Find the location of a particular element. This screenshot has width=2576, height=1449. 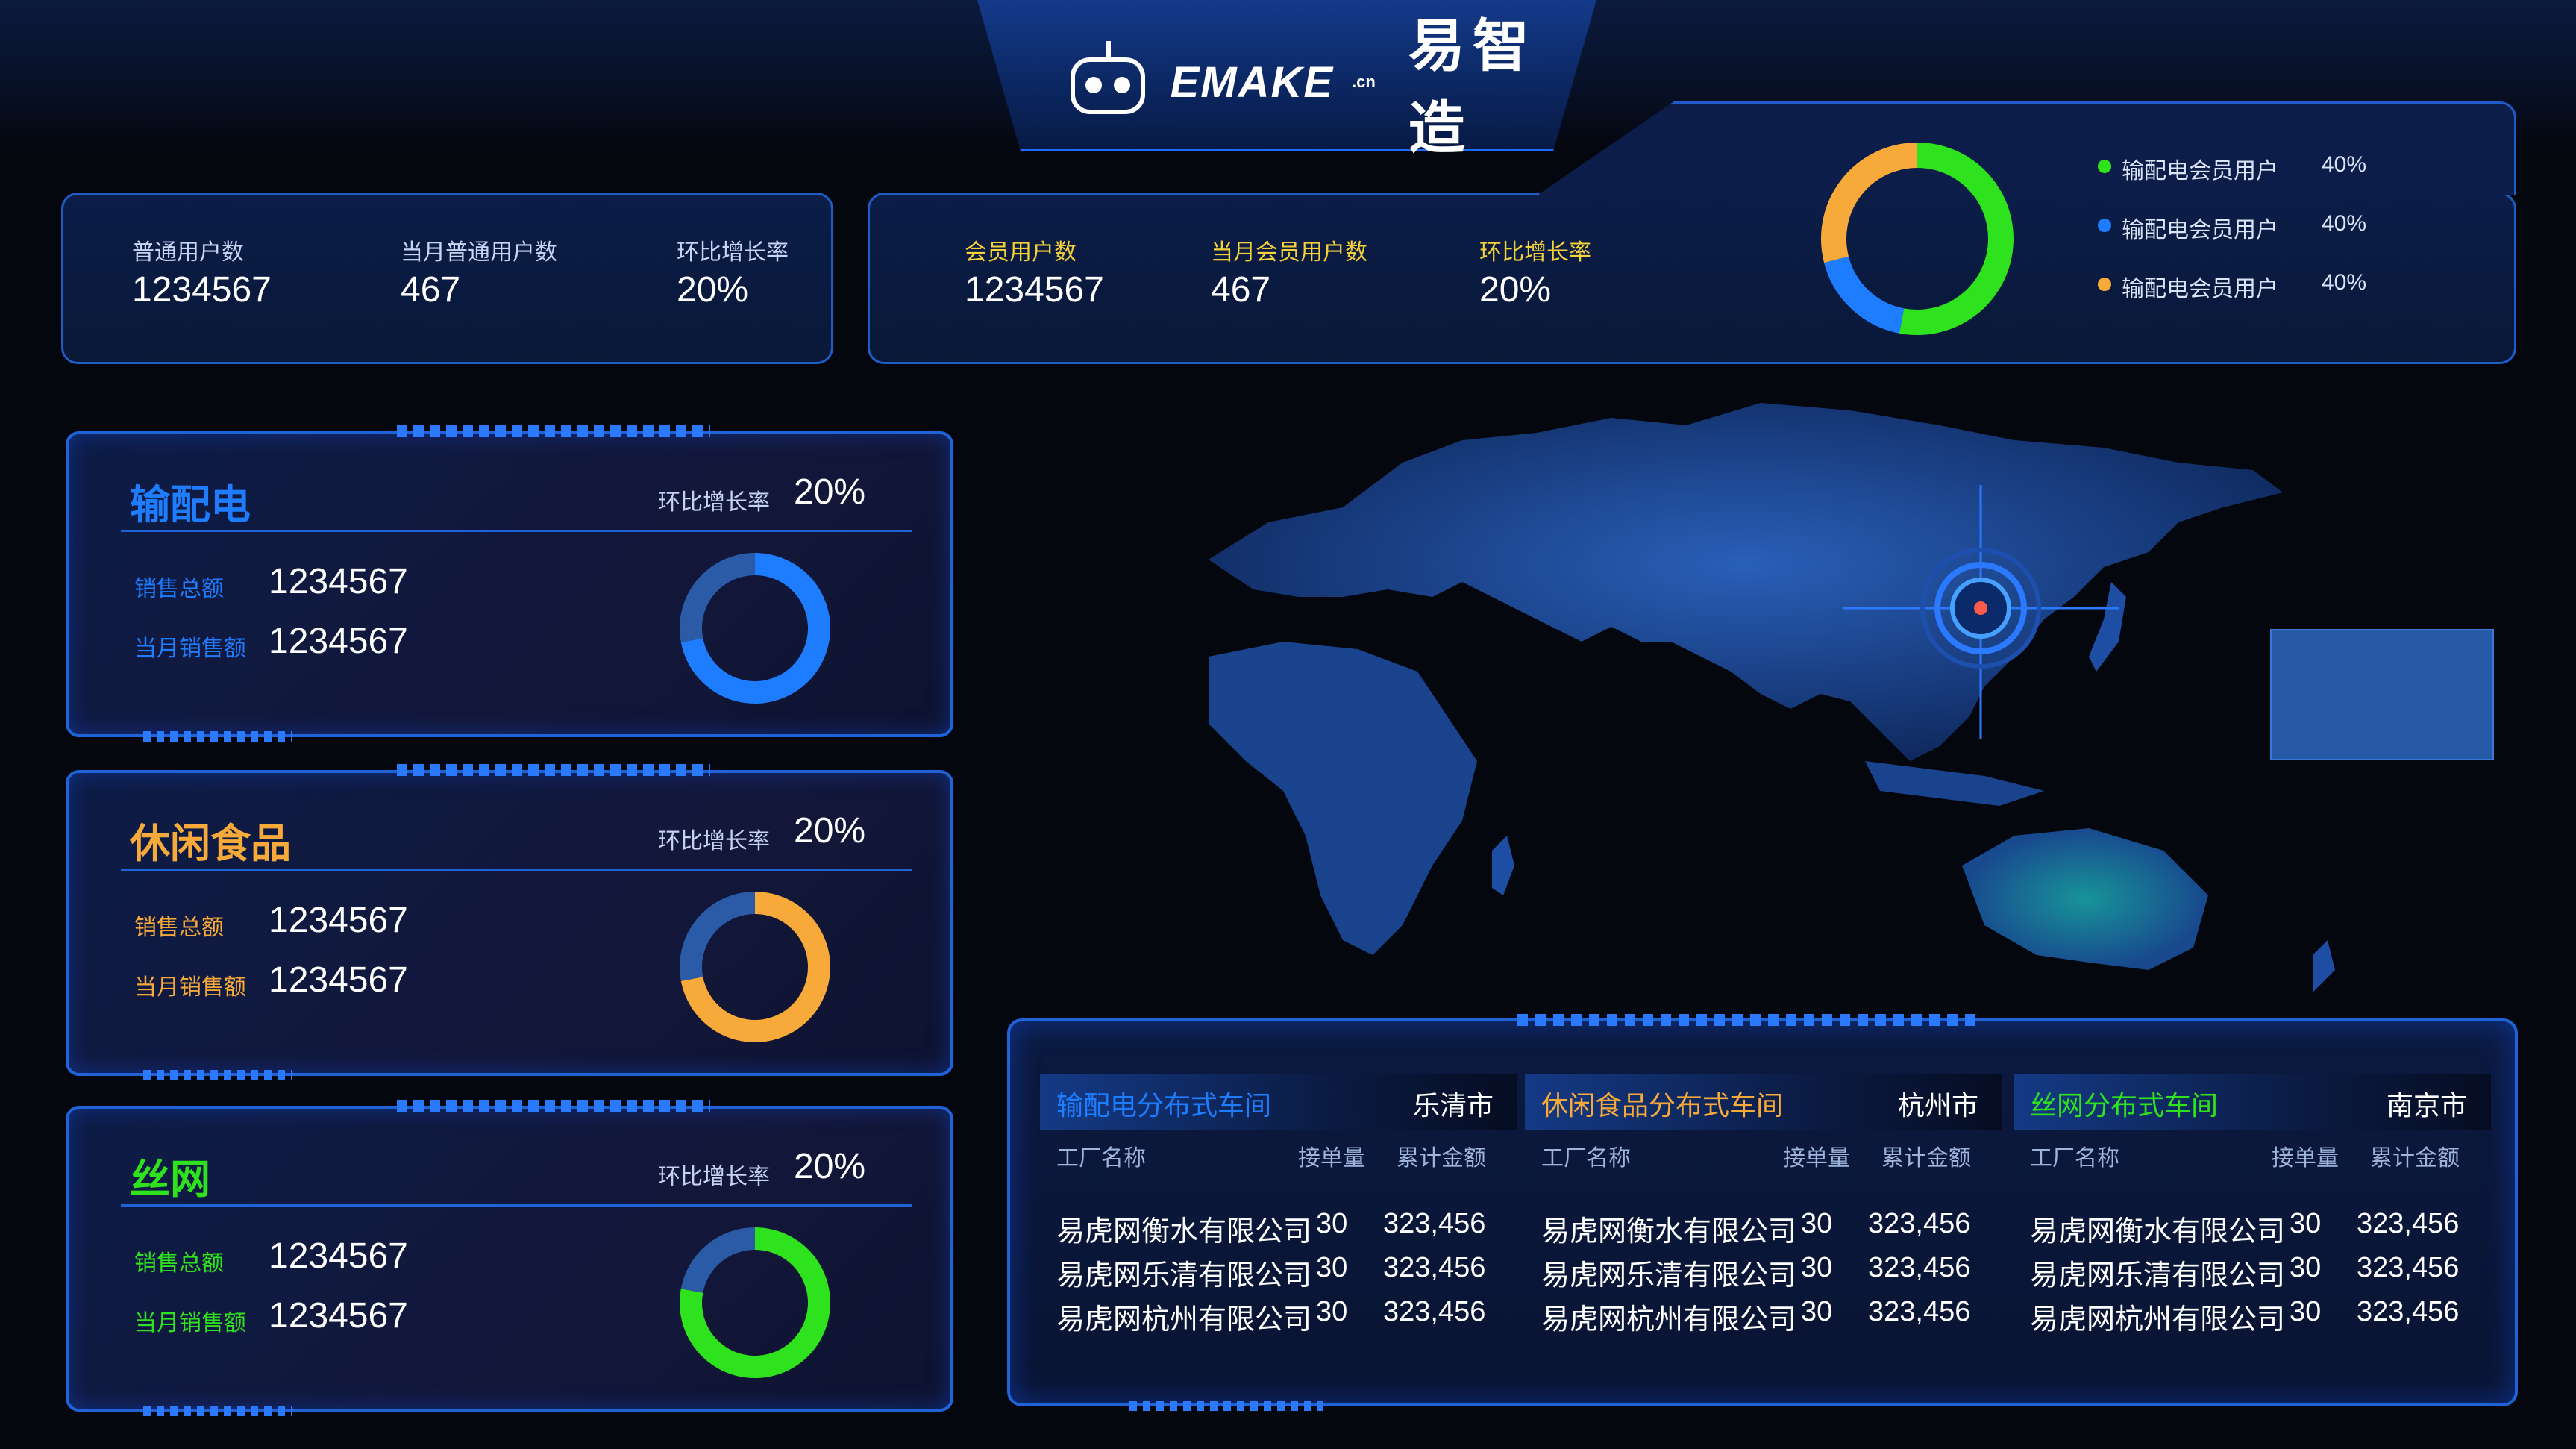

stat-label: 普通用户数 is located at coordinates (188, 252).